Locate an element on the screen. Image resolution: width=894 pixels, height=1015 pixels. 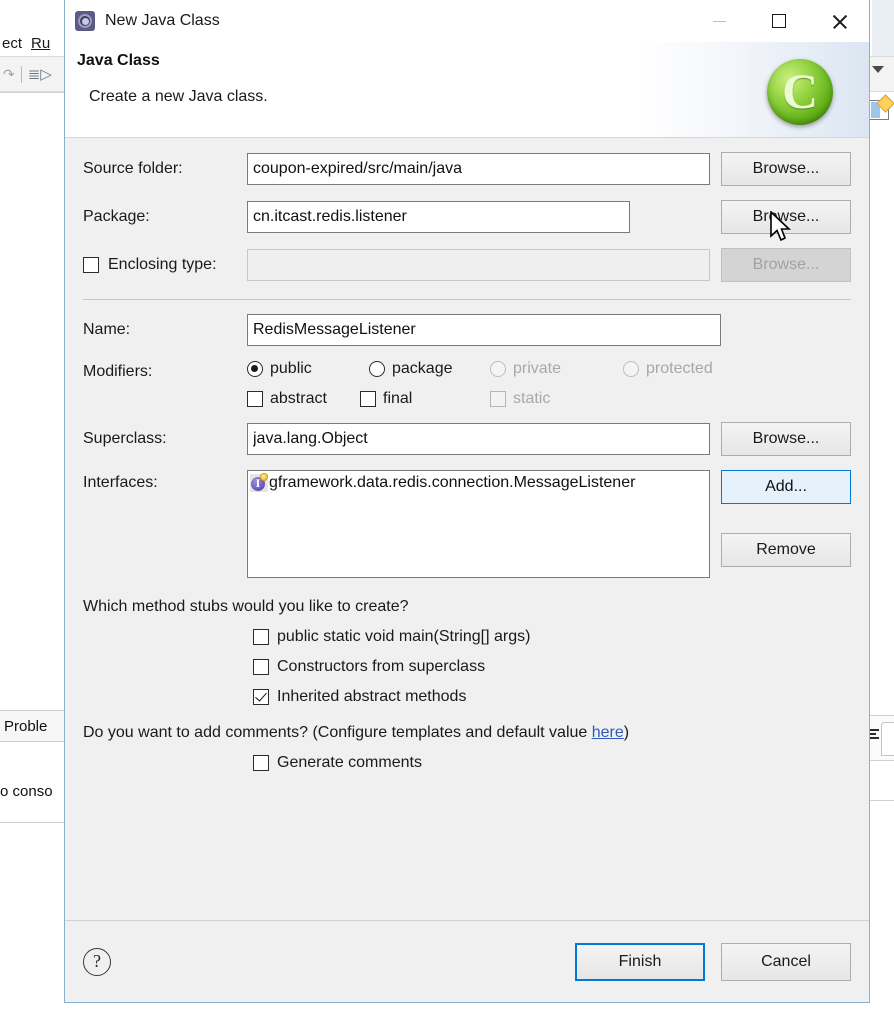
interface-icon: I is located at coordinates (259, 482).